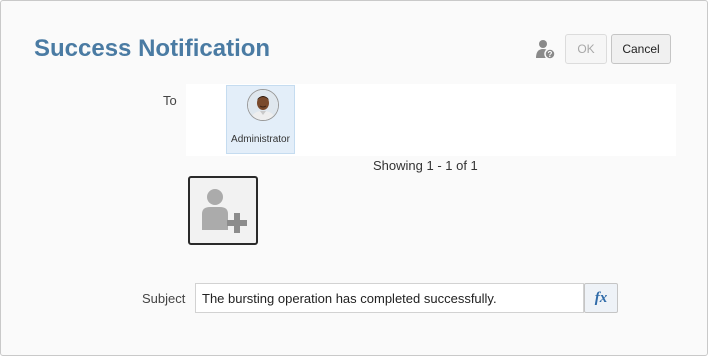 The width and height of the screenshot is (708, 356). Describe the element at coordinates (641, 49) in the screenshot. I see `cancel-button: Cancel` at that location.